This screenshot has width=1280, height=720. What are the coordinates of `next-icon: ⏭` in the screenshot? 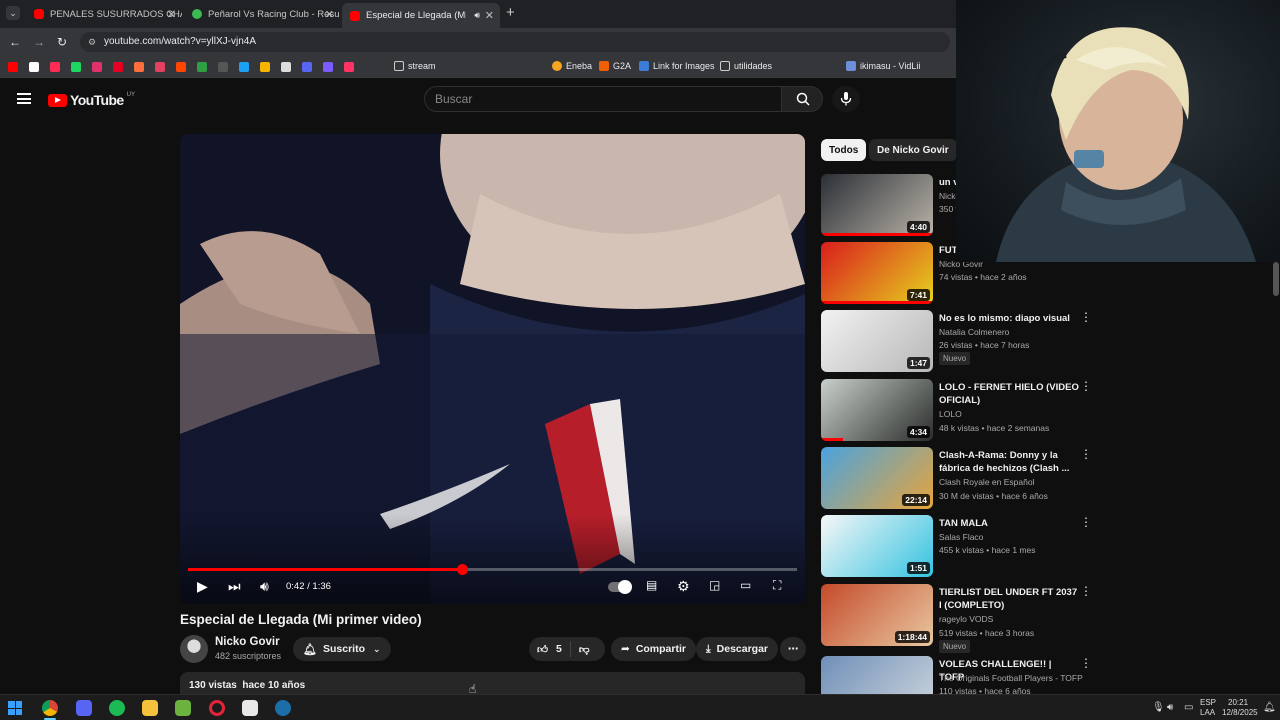 It's located at (234, 586).